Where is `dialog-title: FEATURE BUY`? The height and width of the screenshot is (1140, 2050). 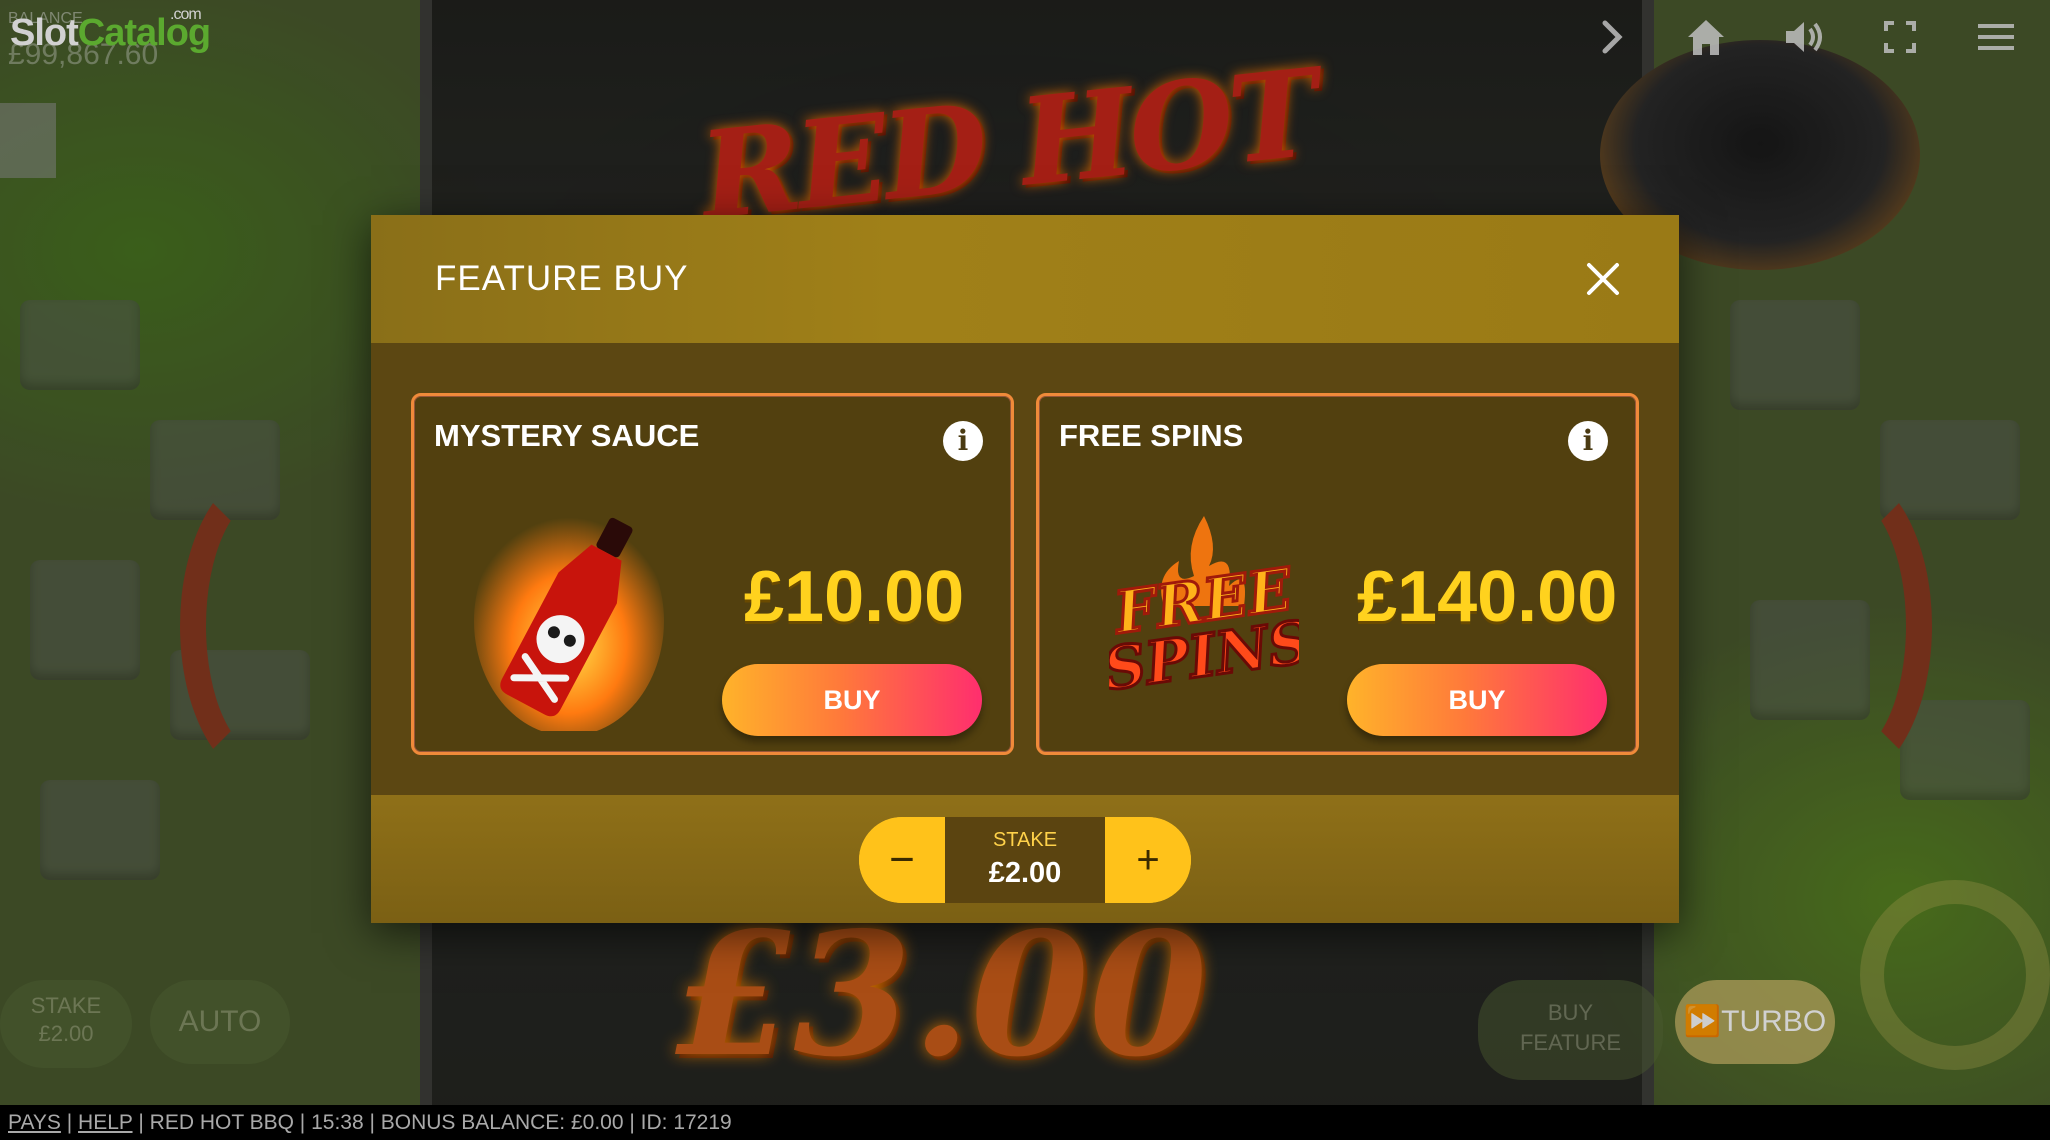 dialog-title: FEATURE BUY is located at coordinates (562, 278).